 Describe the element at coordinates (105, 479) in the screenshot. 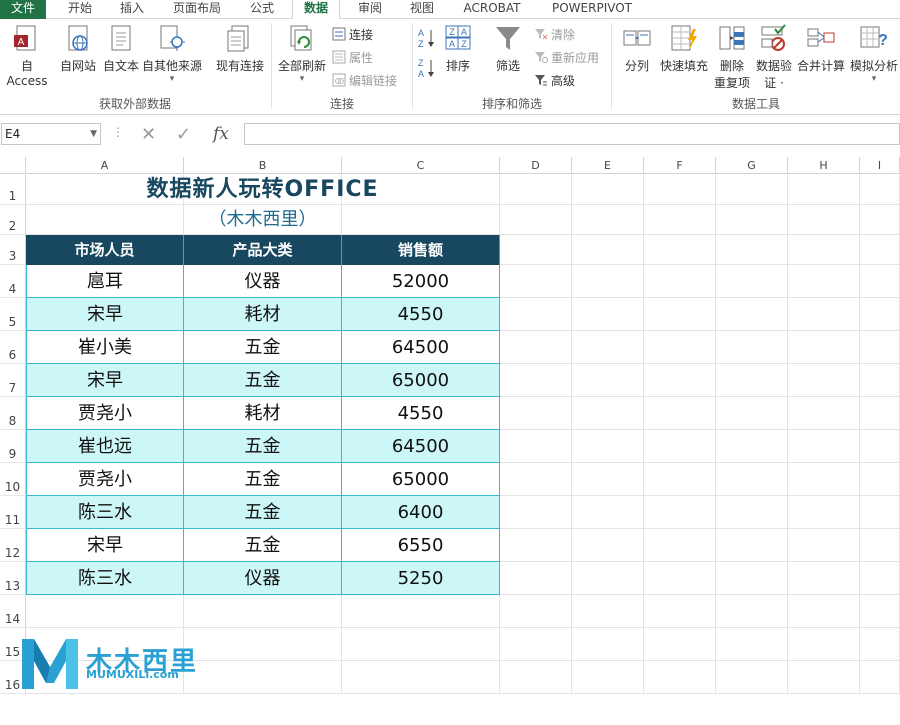

I see `table-cell: 贾尧小` at that location.